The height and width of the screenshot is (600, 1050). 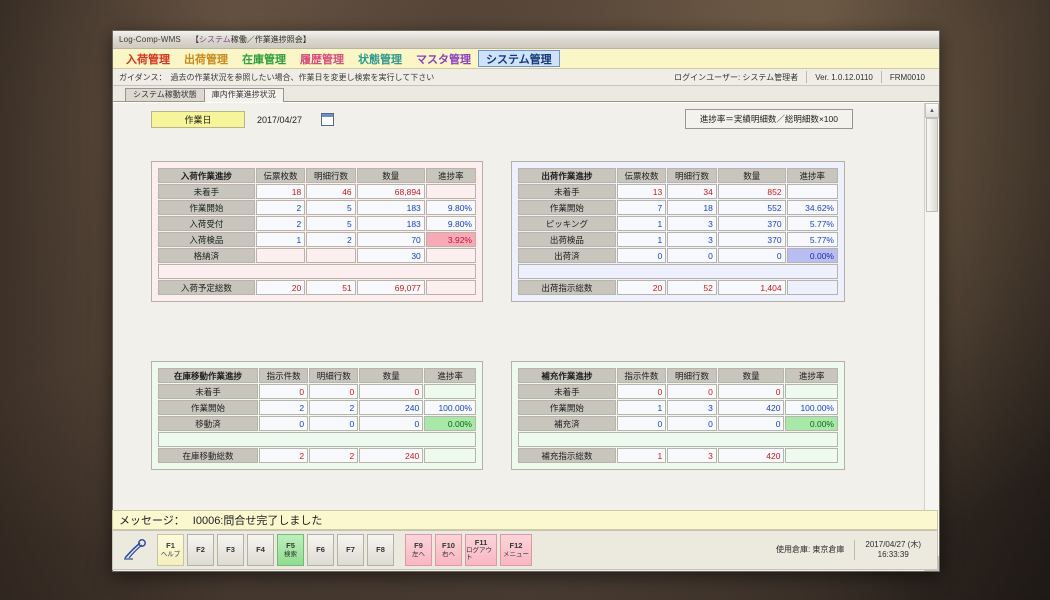 I want to click on menu-item-system: システム管理, so click(x=519, y=58).